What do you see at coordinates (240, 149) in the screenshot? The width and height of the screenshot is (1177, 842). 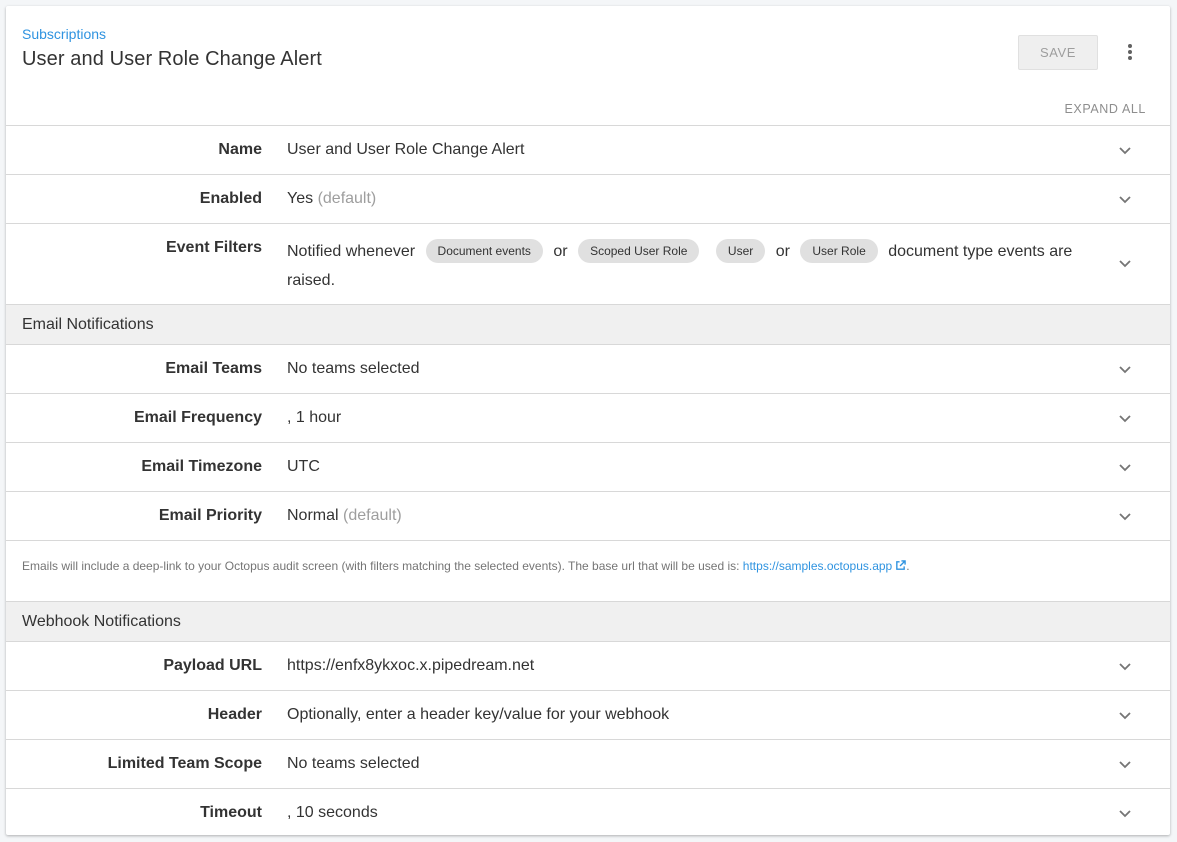 I see `row-label: Name` at bounding box center [240, 149].